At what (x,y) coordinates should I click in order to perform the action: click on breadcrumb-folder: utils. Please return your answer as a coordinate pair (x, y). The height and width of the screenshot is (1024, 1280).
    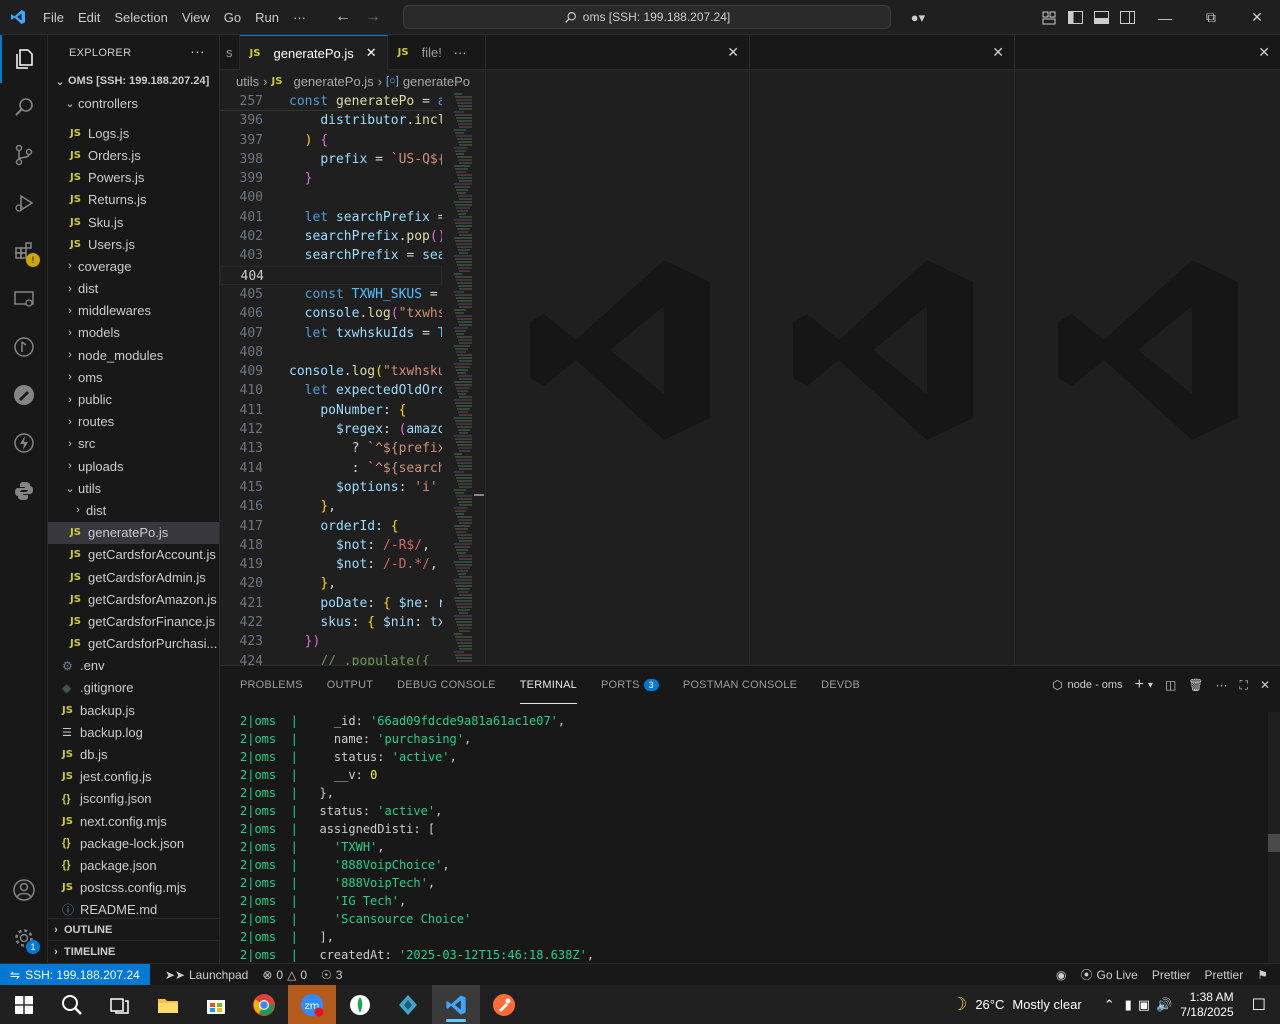
    Looking at the image, I should click on (247, 81).